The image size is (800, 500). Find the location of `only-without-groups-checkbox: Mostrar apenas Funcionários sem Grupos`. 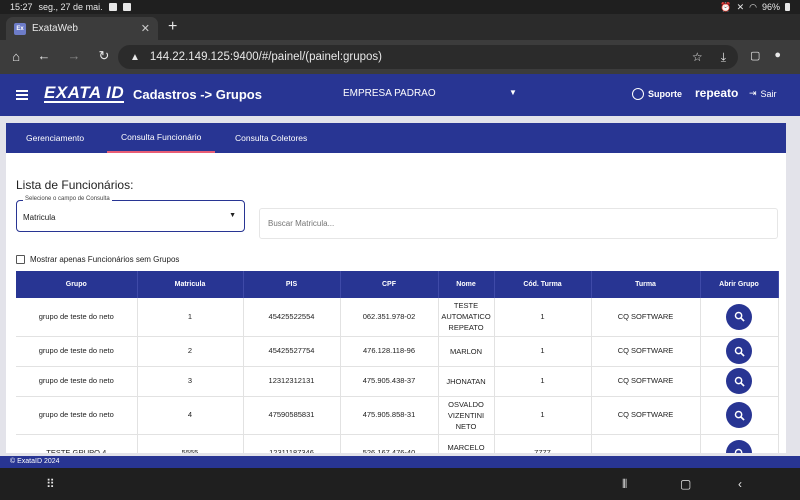

only-without-groups-checkbox: Mostrar apenas Funcionários sem Grupos is located at coordinates (97, 259).